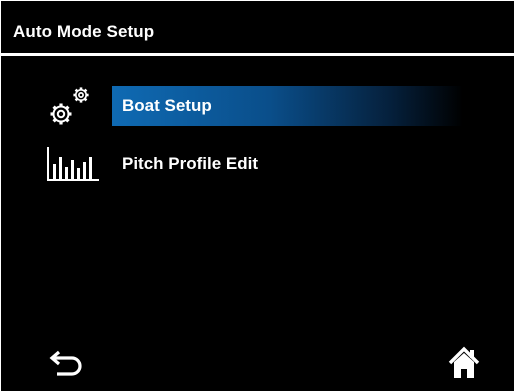 The width and height of the screenshot is (515, 392). What do you see at coordinates (68, 363) in the screenshot?
I see `back-button` at bounding box center [68, 363].